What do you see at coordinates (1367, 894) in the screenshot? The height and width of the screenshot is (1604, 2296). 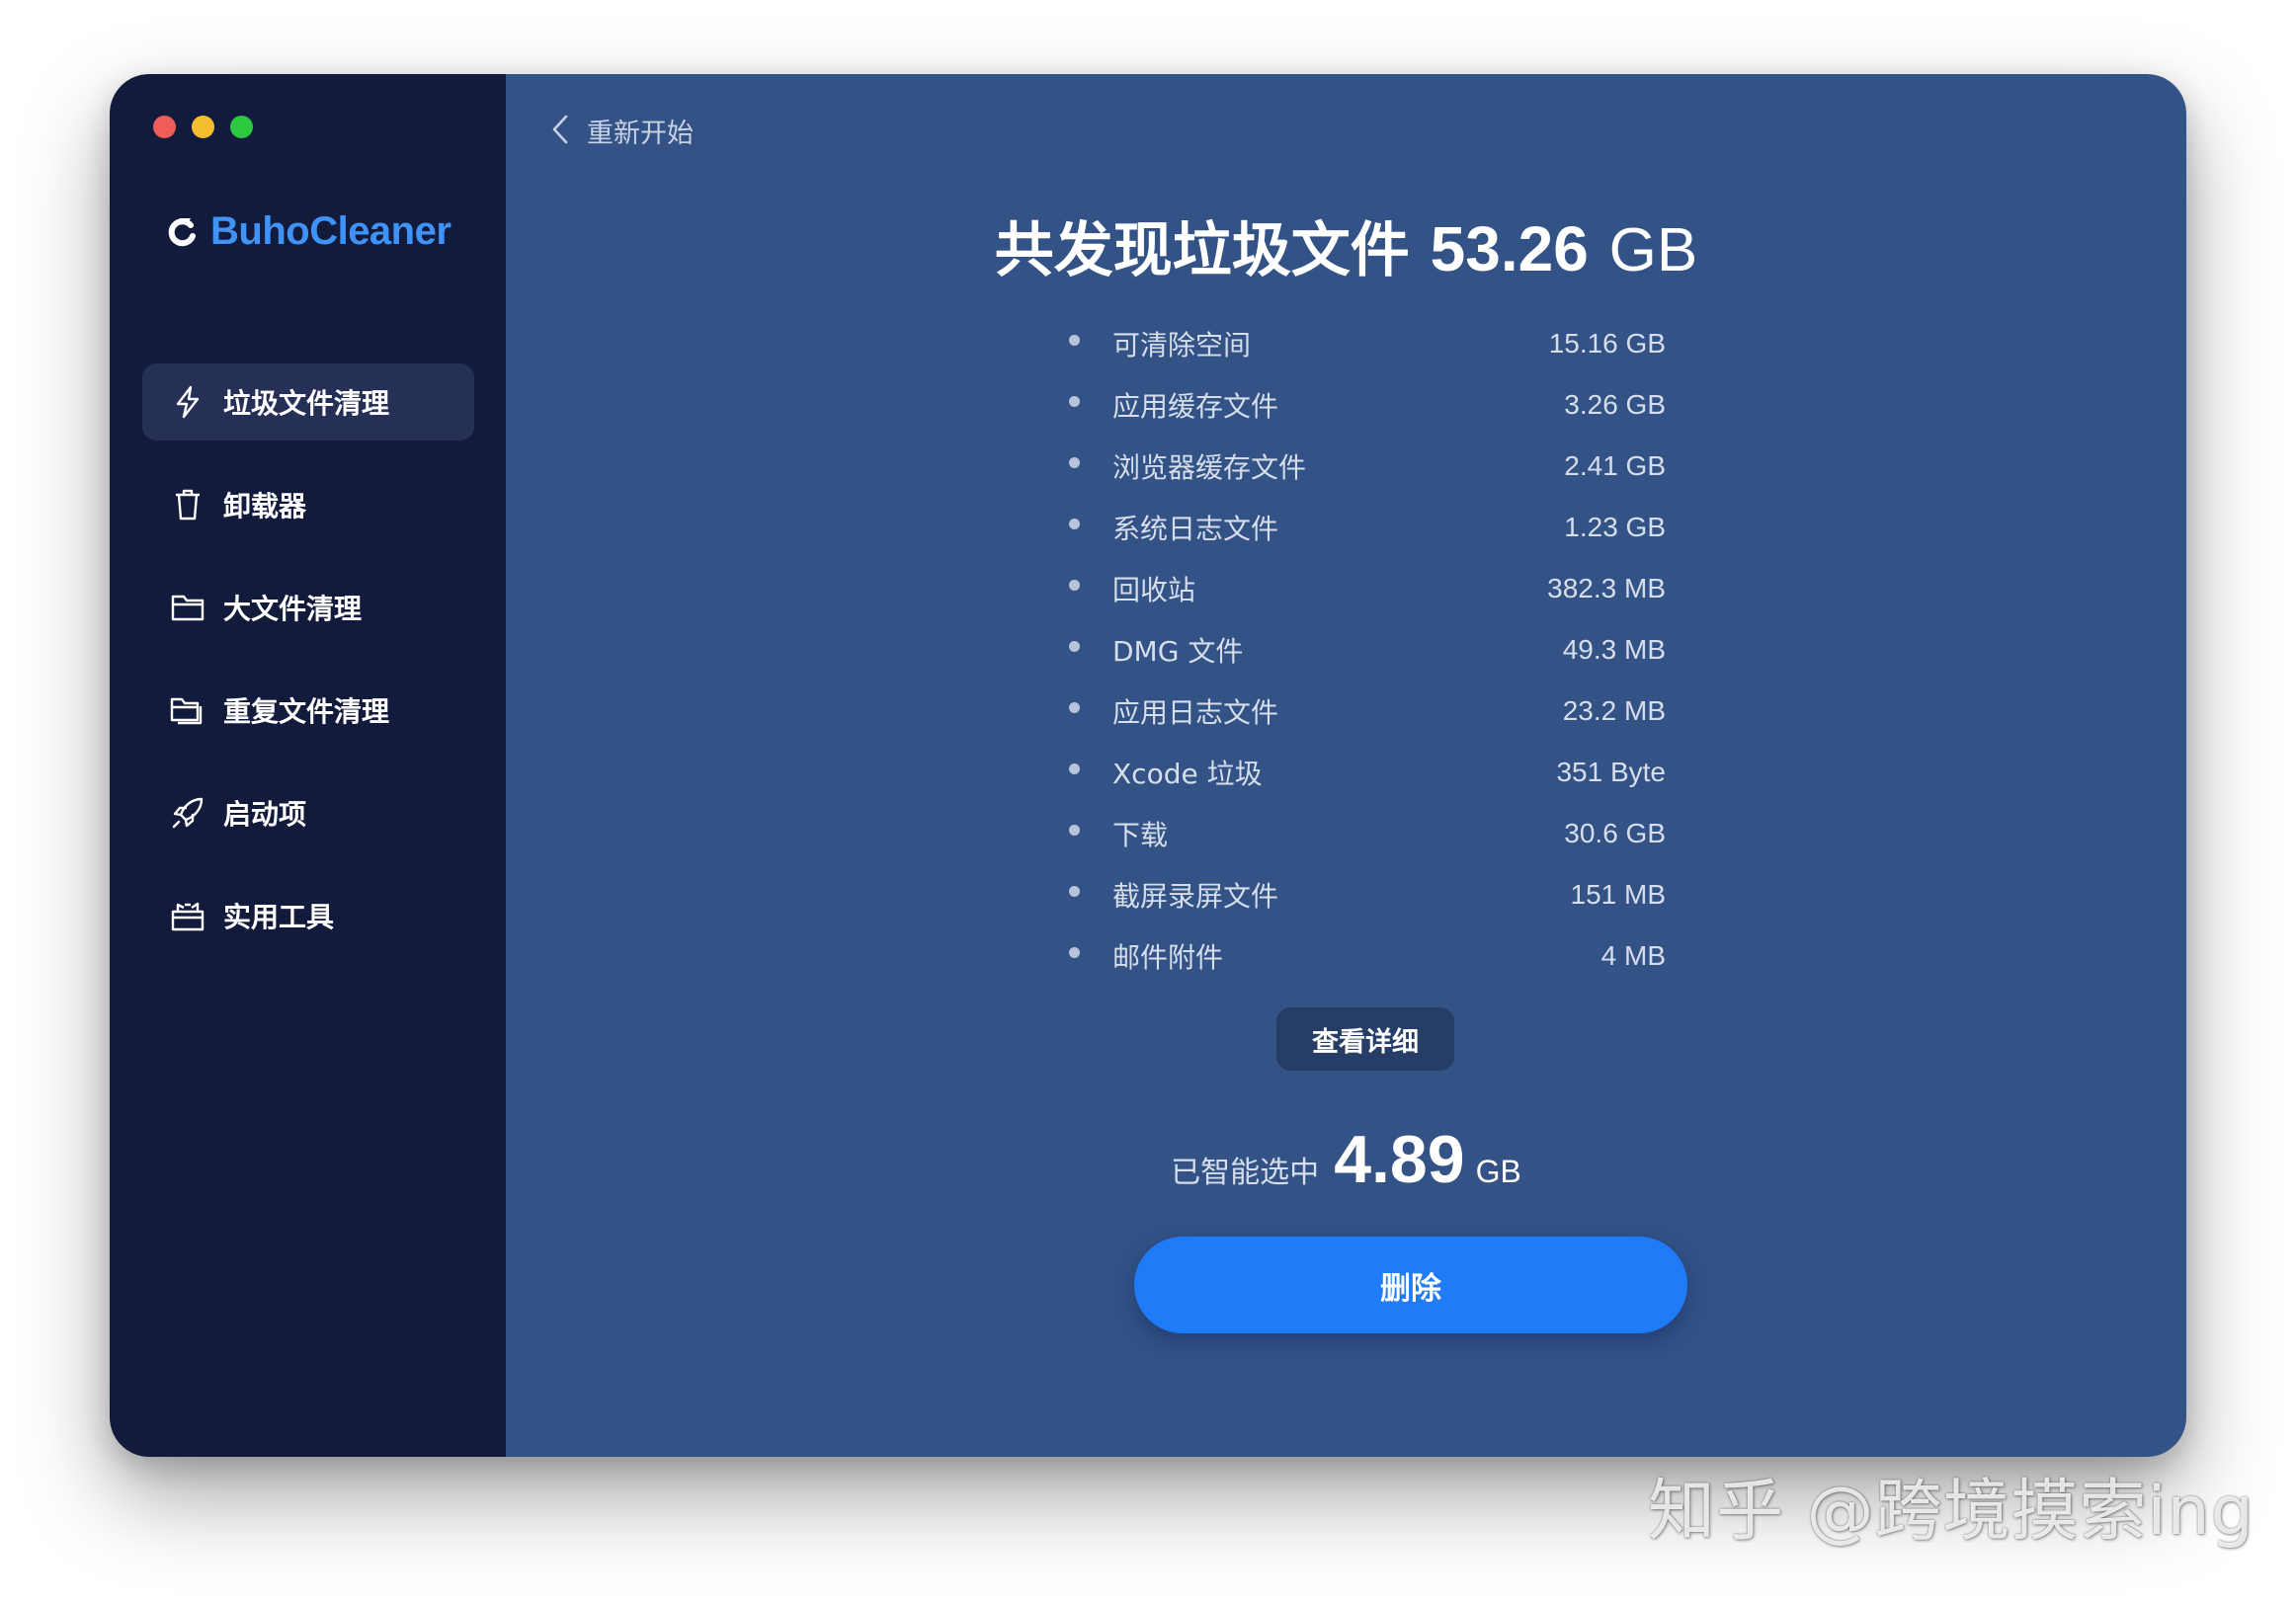 I see `list-item: 截屏录屏文件 151 MB` at bounding box center [1367, 894].